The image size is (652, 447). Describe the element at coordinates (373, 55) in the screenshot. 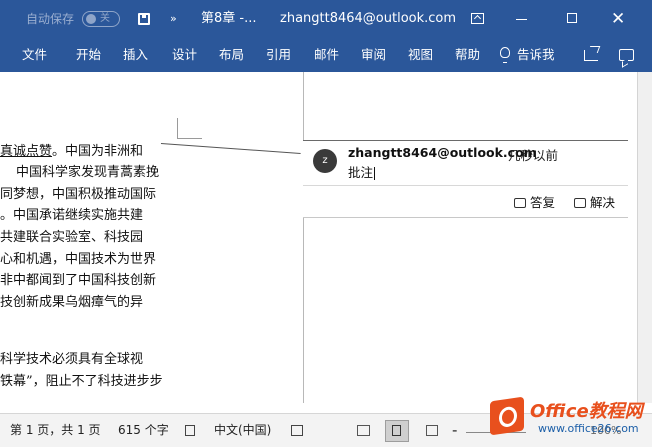

I see `tab-review: 审阅` at that location.